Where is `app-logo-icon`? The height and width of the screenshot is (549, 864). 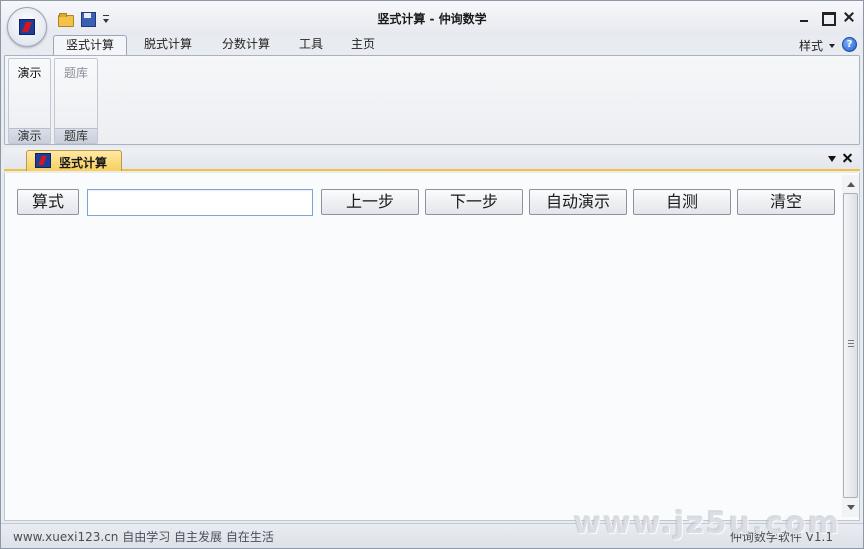
app-logo-icon is located at coordinates (27, 27).